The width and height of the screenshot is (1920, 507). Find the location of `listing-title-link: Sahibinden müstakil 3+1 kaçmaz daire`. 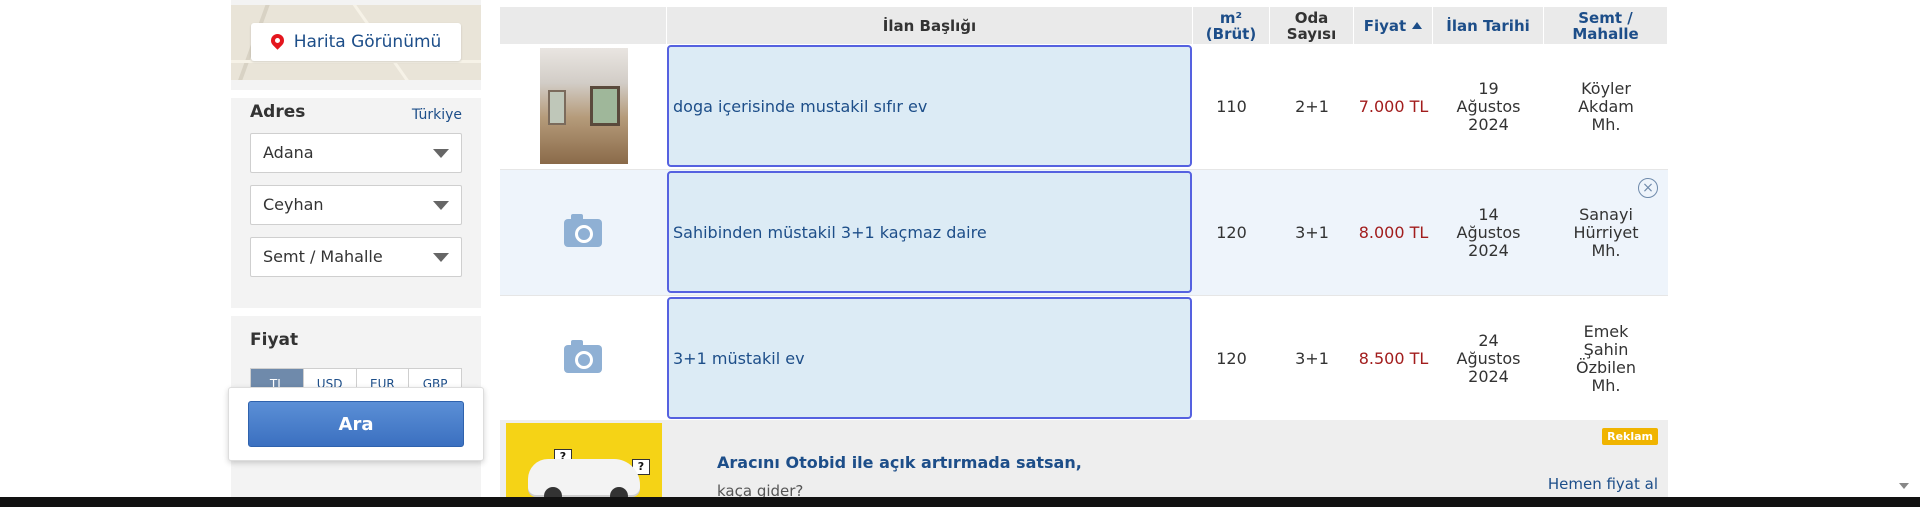

listing-title-link: Sahibinden müstakil 3+1 kaçmaz daire is located at coordinates (929, 232).